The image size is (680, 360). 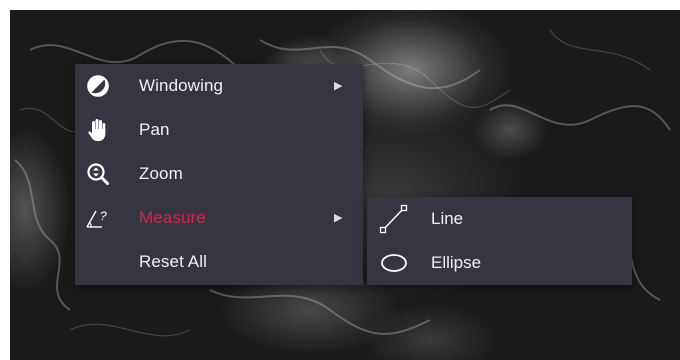 What do you see at coordinates (161, 173) in the screenshot?
I see `menu-item-label: Zoom` at bounding box center [161, 173].